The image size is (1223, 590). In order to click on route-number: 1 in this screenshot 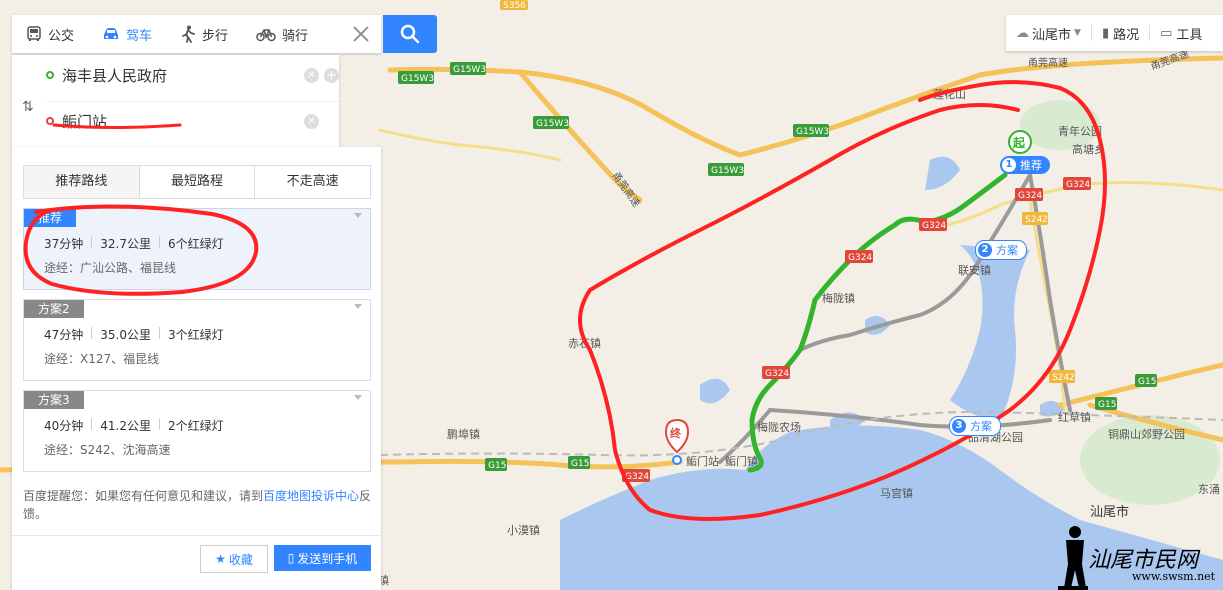, I will do `click(1009, 165)`.